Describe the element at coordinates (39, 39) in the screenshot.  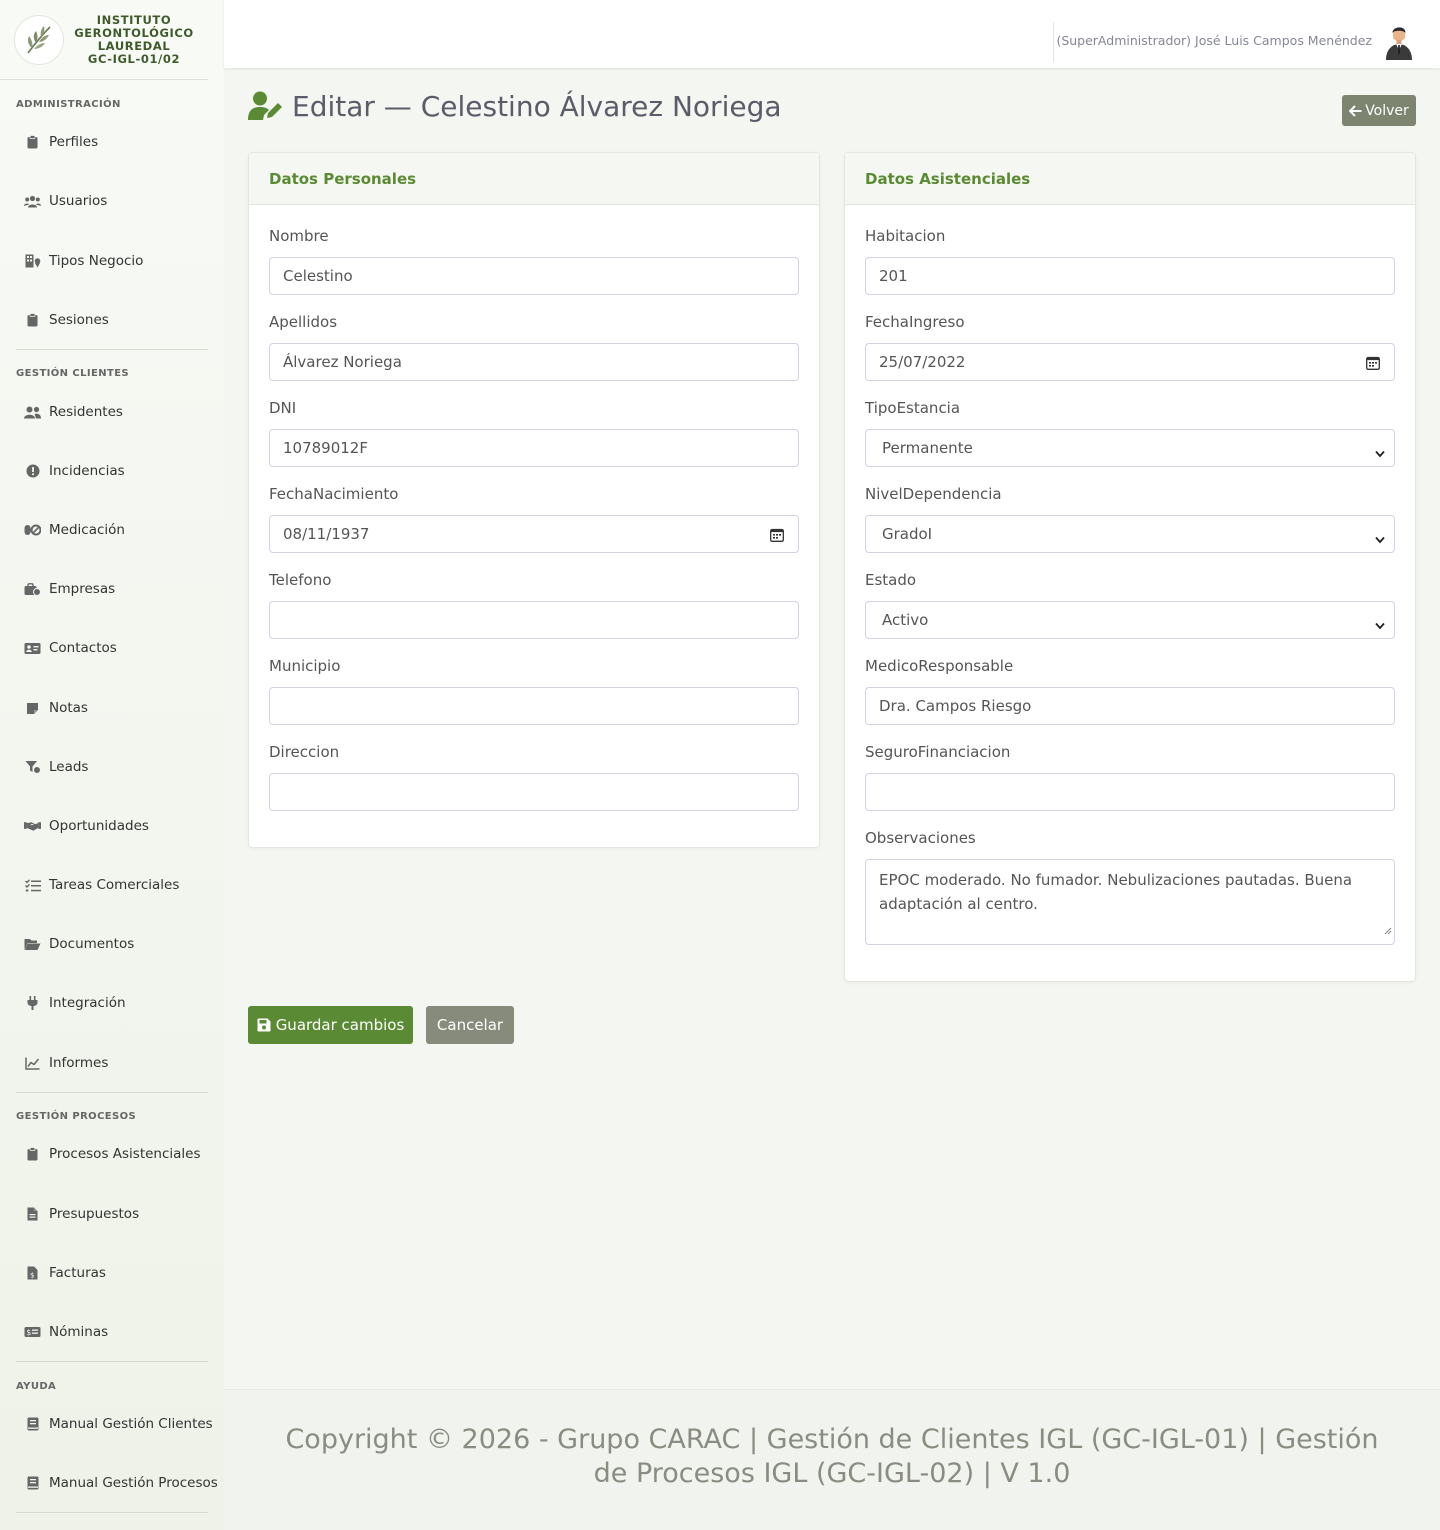
I see `laurel-logo-icon` at that location.